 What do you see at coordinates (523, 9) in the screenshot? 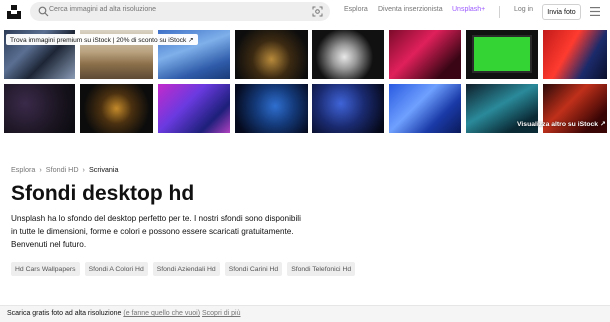
I see `login-link: Log in` at bounding box center [523, 9].